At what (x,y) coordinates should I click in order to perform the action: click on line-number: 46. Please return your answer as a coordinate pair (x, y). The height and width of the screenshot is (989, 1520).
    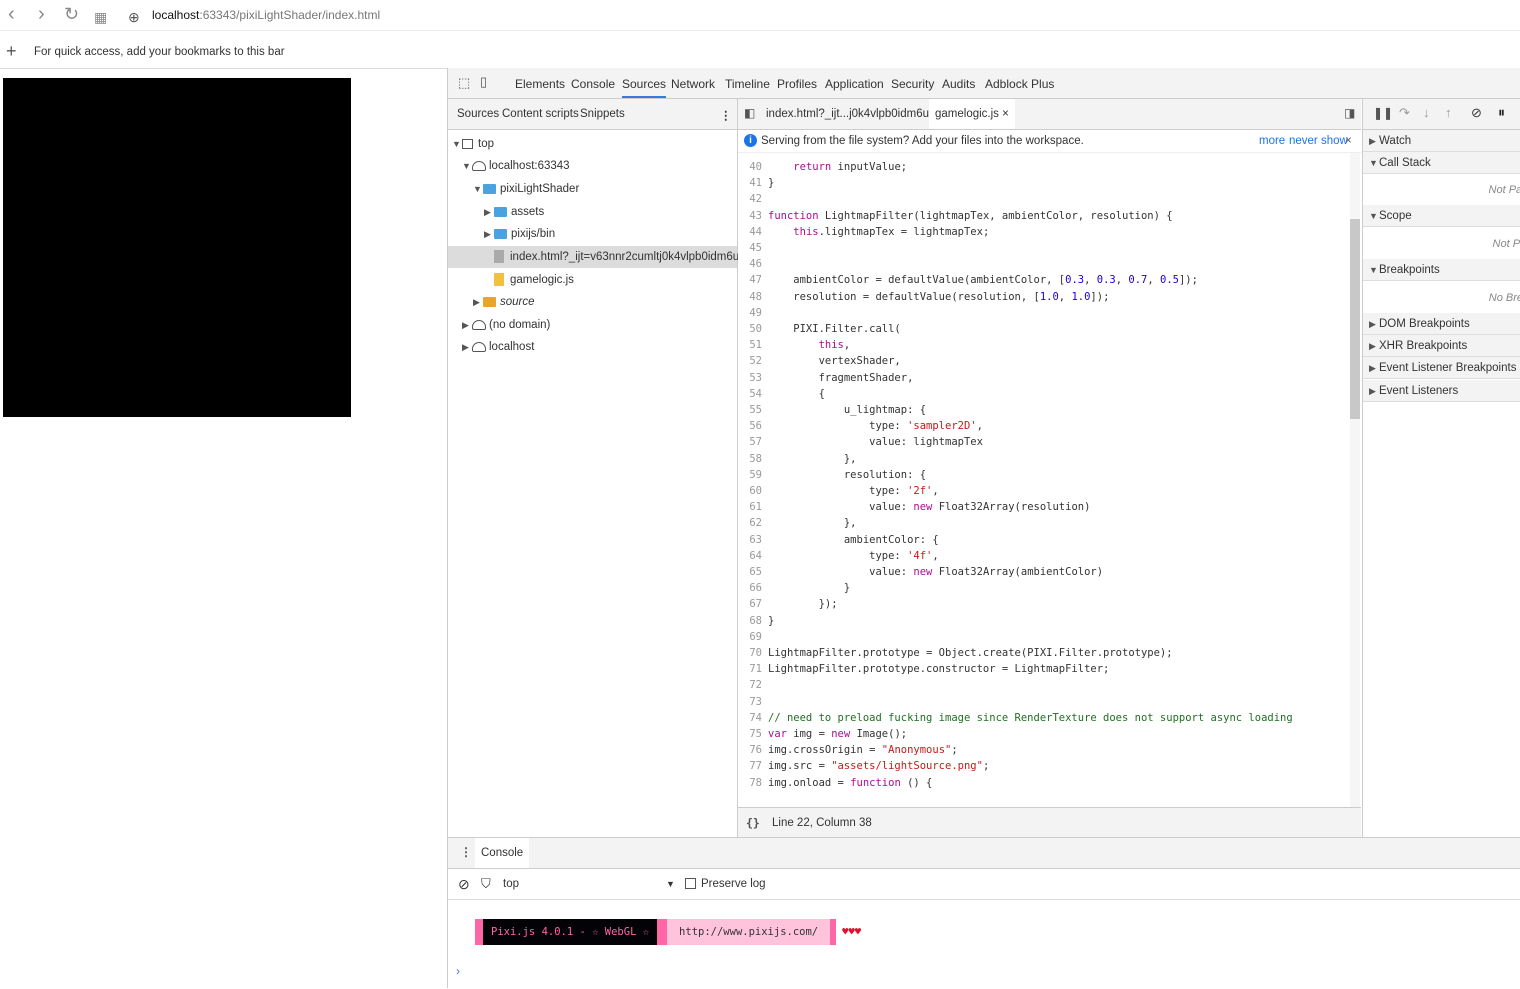
    Looking at the image, I should click on (750, 264).